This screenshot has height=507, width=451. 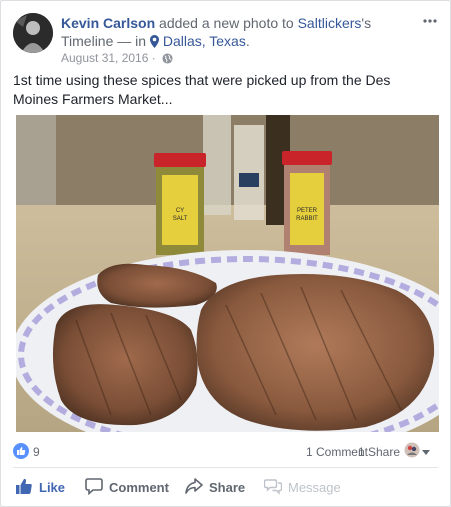 I want to click on message-label: Message, so click(x=314, y=487).